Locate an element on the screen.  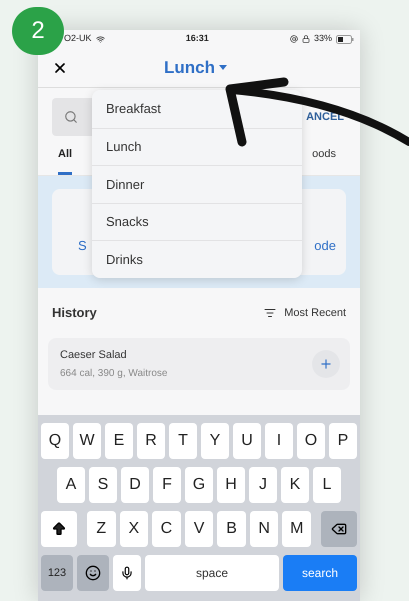
microphone-key is located at coordinates (127, 573).